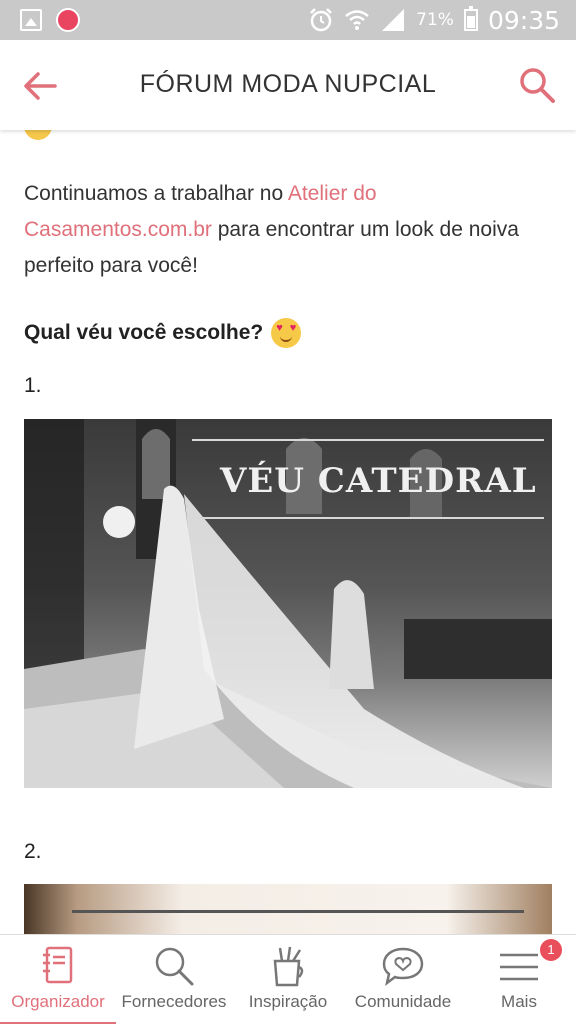 Image resolution: width=576 pixels, height=1024 pixels. I want to click on battery-percent: 71%, so click(435, 20).